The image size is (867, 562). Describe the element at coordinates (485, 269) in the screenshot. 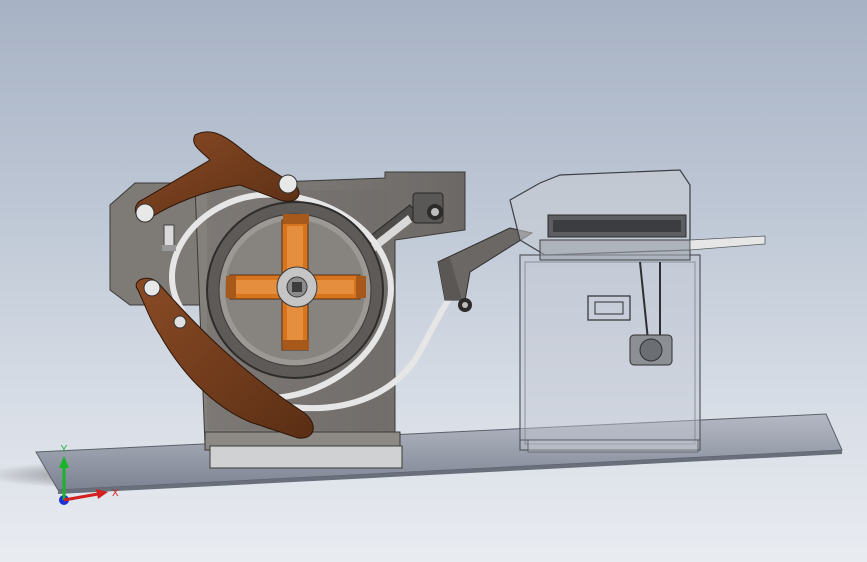

I see `guide-chute` at that location.